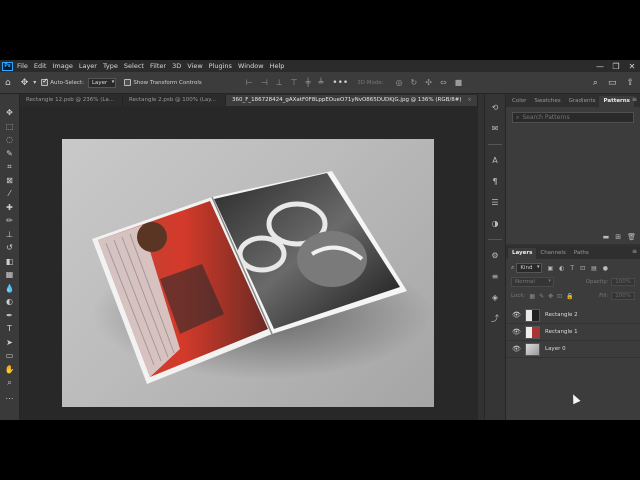 This screenshot has height=480, width=640. What do you see at coordinates (10, 113) in the screenshot?
I see `move-tool: ✥` at bounding box center [10, 113].